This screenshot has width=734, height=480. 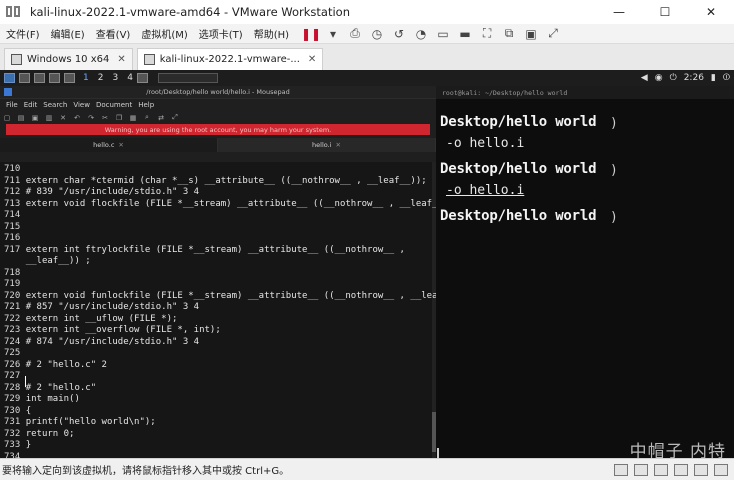 What do you see at coordinates (673, 78) in the screenshot?
I see `power-icon: ⏻` at bounding box center [673, 78].